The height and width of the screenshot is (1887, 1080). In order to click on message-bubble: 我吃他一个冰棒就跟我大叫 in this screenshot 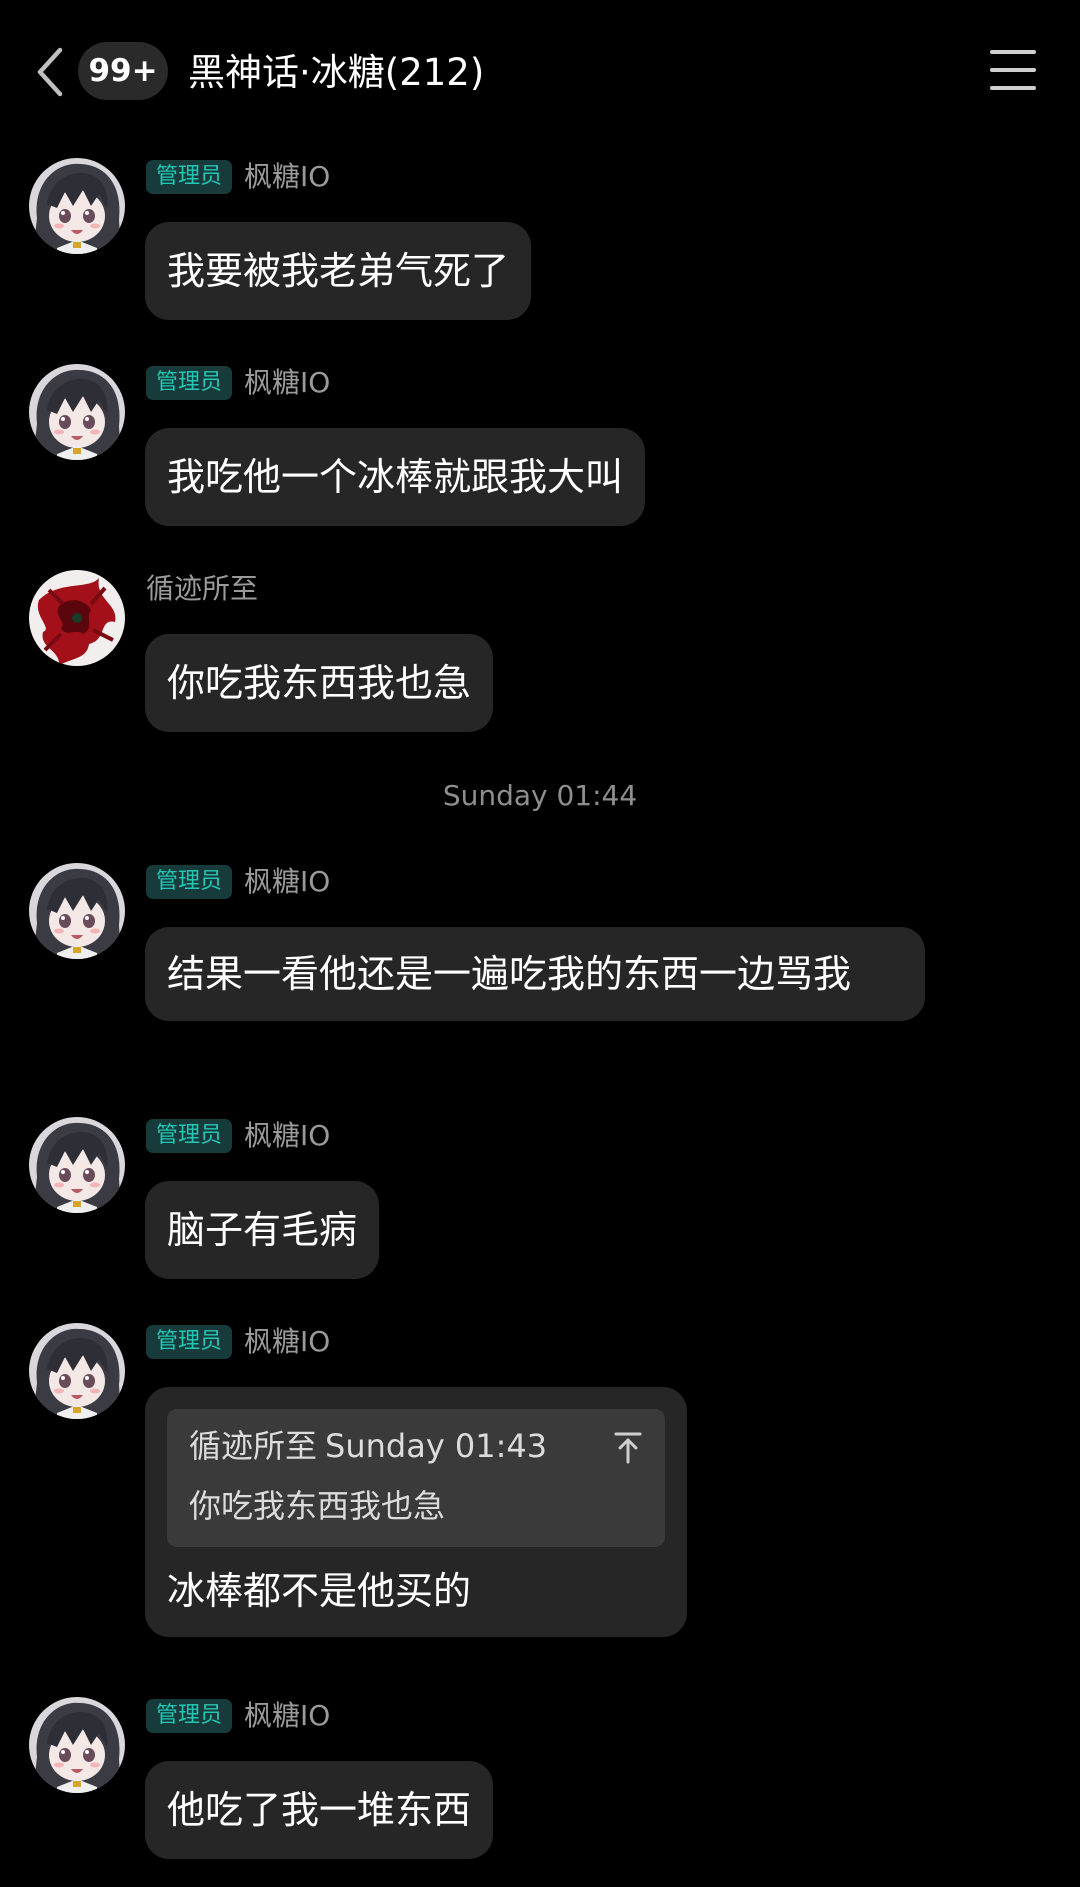, I will do `click(395, 477)`.